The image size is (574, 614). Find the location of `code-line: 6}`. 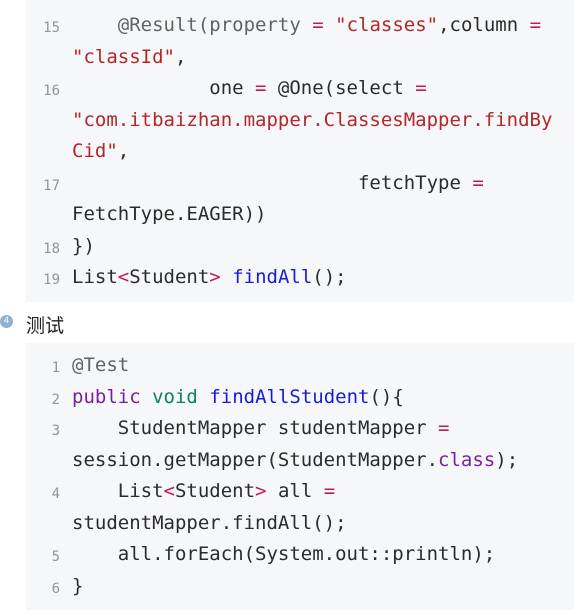

code-line: 6} is located at coordinates (300, 591).